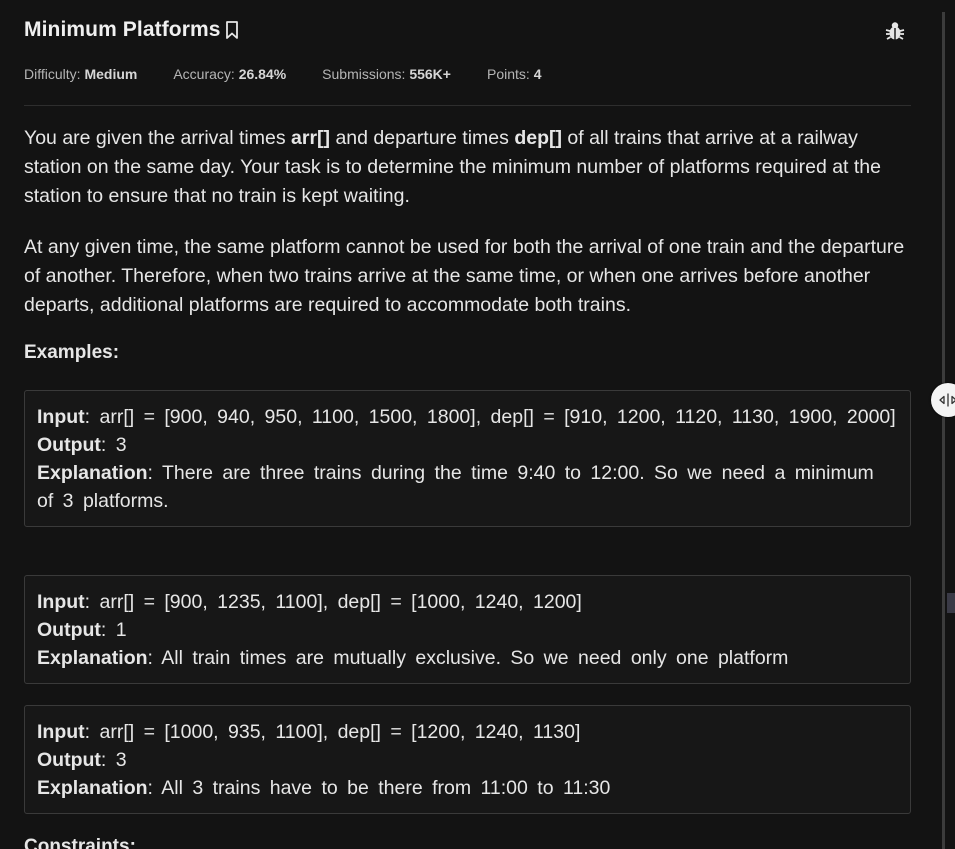 The image size is (955, 849). I want to click on points: Points: 4, so click(514, 74).